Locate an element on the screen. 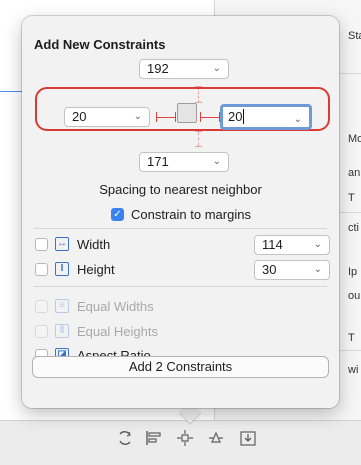 This screenshot has height=465, width=361. width-value: 114 is located at coordinates (272, 244).